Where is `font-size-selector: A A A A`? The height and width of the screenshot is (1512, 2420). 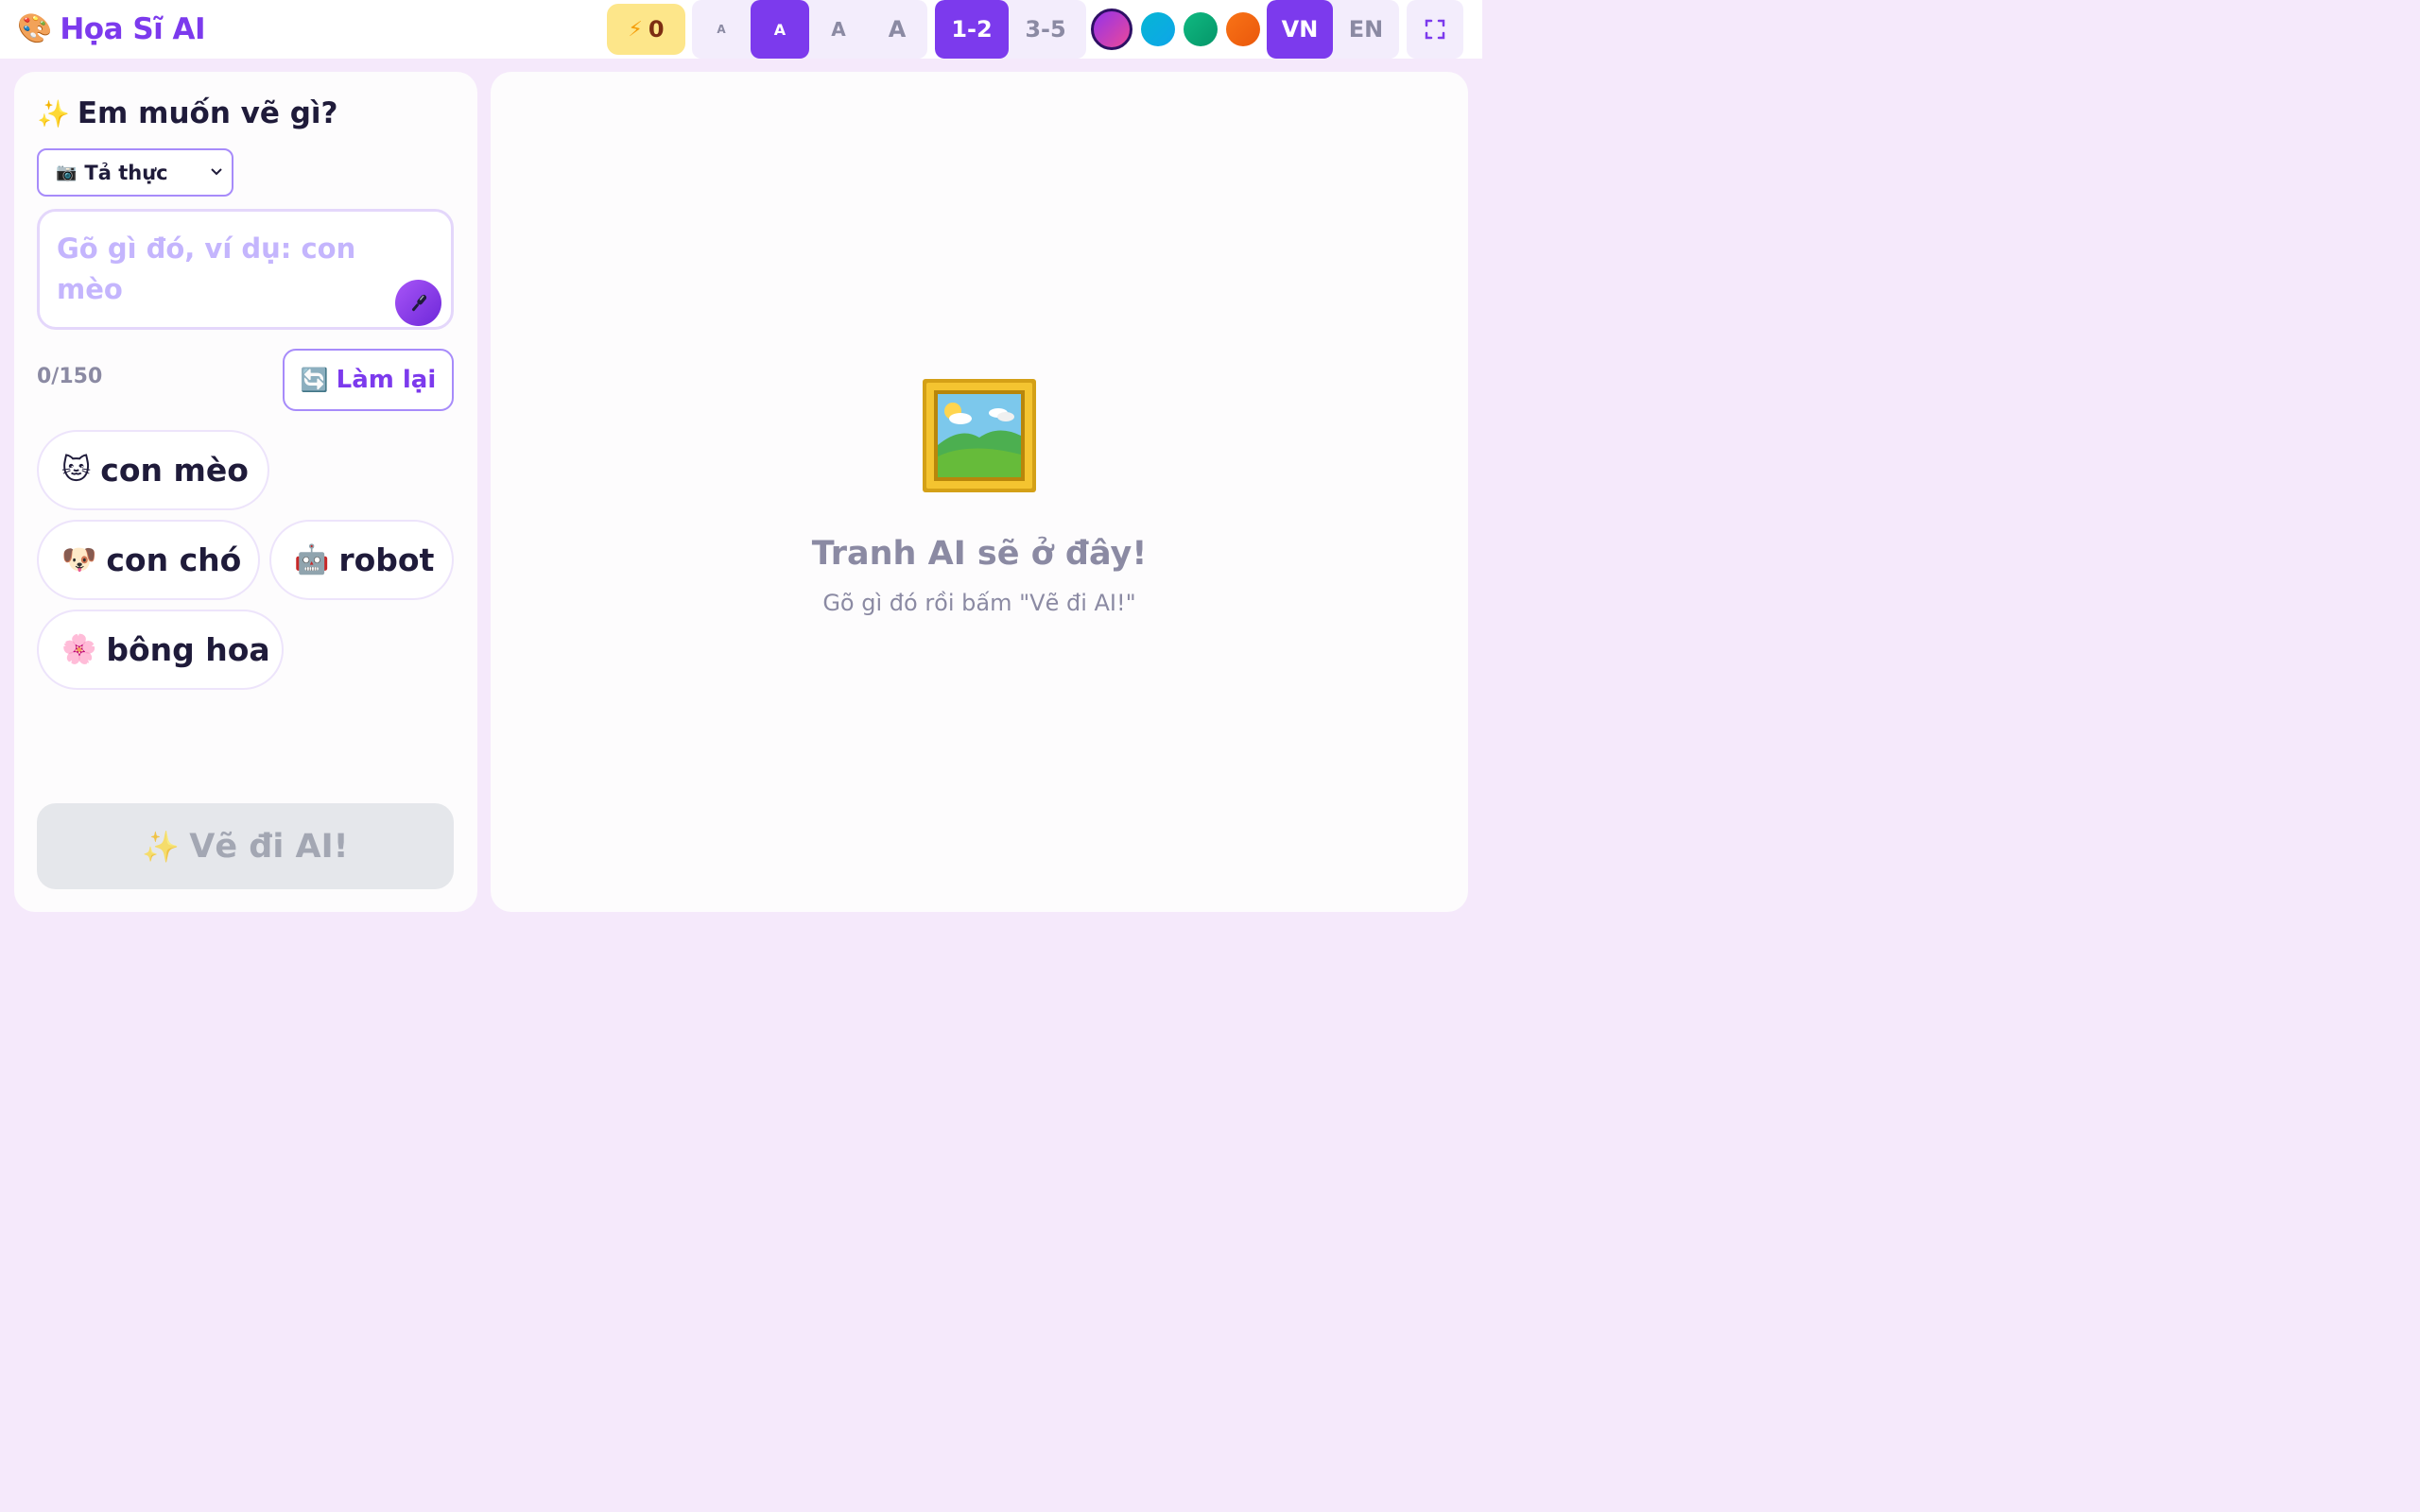
font-size-selector: A A A A is located at coordinates (810, 29).